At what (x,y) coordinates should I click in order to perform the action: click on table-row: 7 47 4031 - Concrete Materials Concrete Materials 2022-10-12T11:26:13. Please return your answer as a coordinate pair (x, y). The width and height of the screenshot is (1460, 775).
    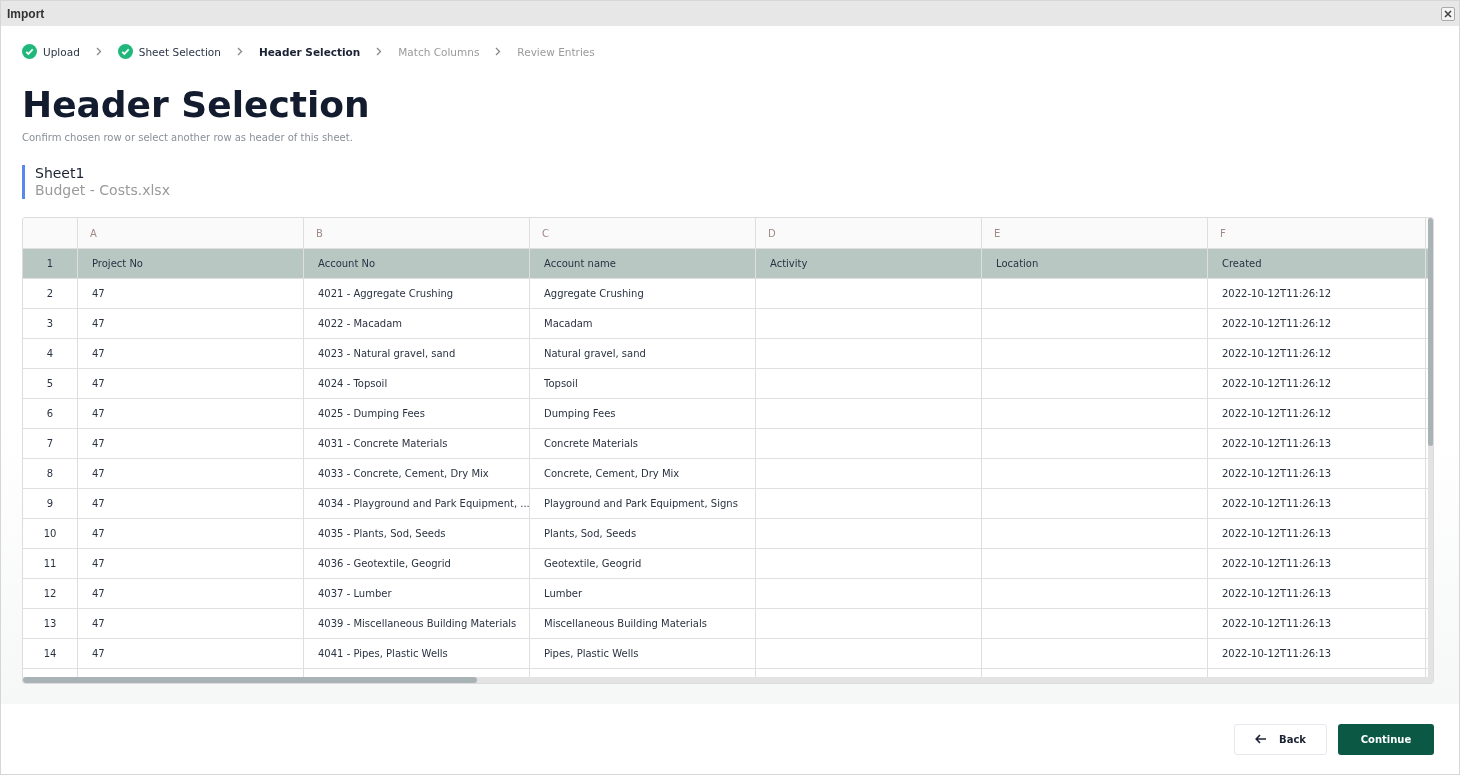
    Looking at the image, I should click on (725, 444).